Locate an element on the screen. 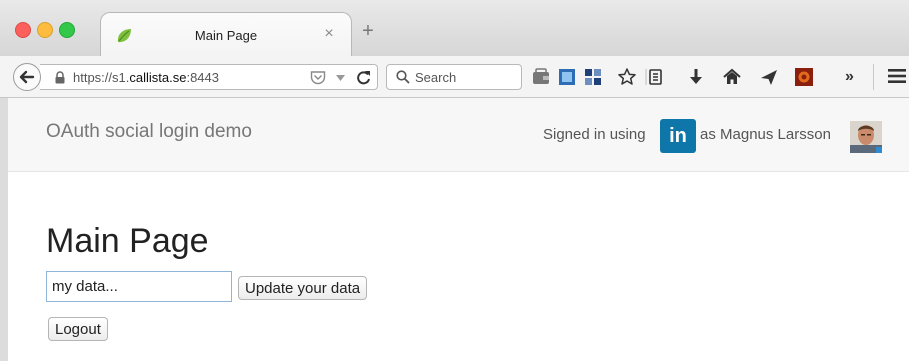 This screenshot has width=909, height=361. back-button is located at coordinates (27, 77).